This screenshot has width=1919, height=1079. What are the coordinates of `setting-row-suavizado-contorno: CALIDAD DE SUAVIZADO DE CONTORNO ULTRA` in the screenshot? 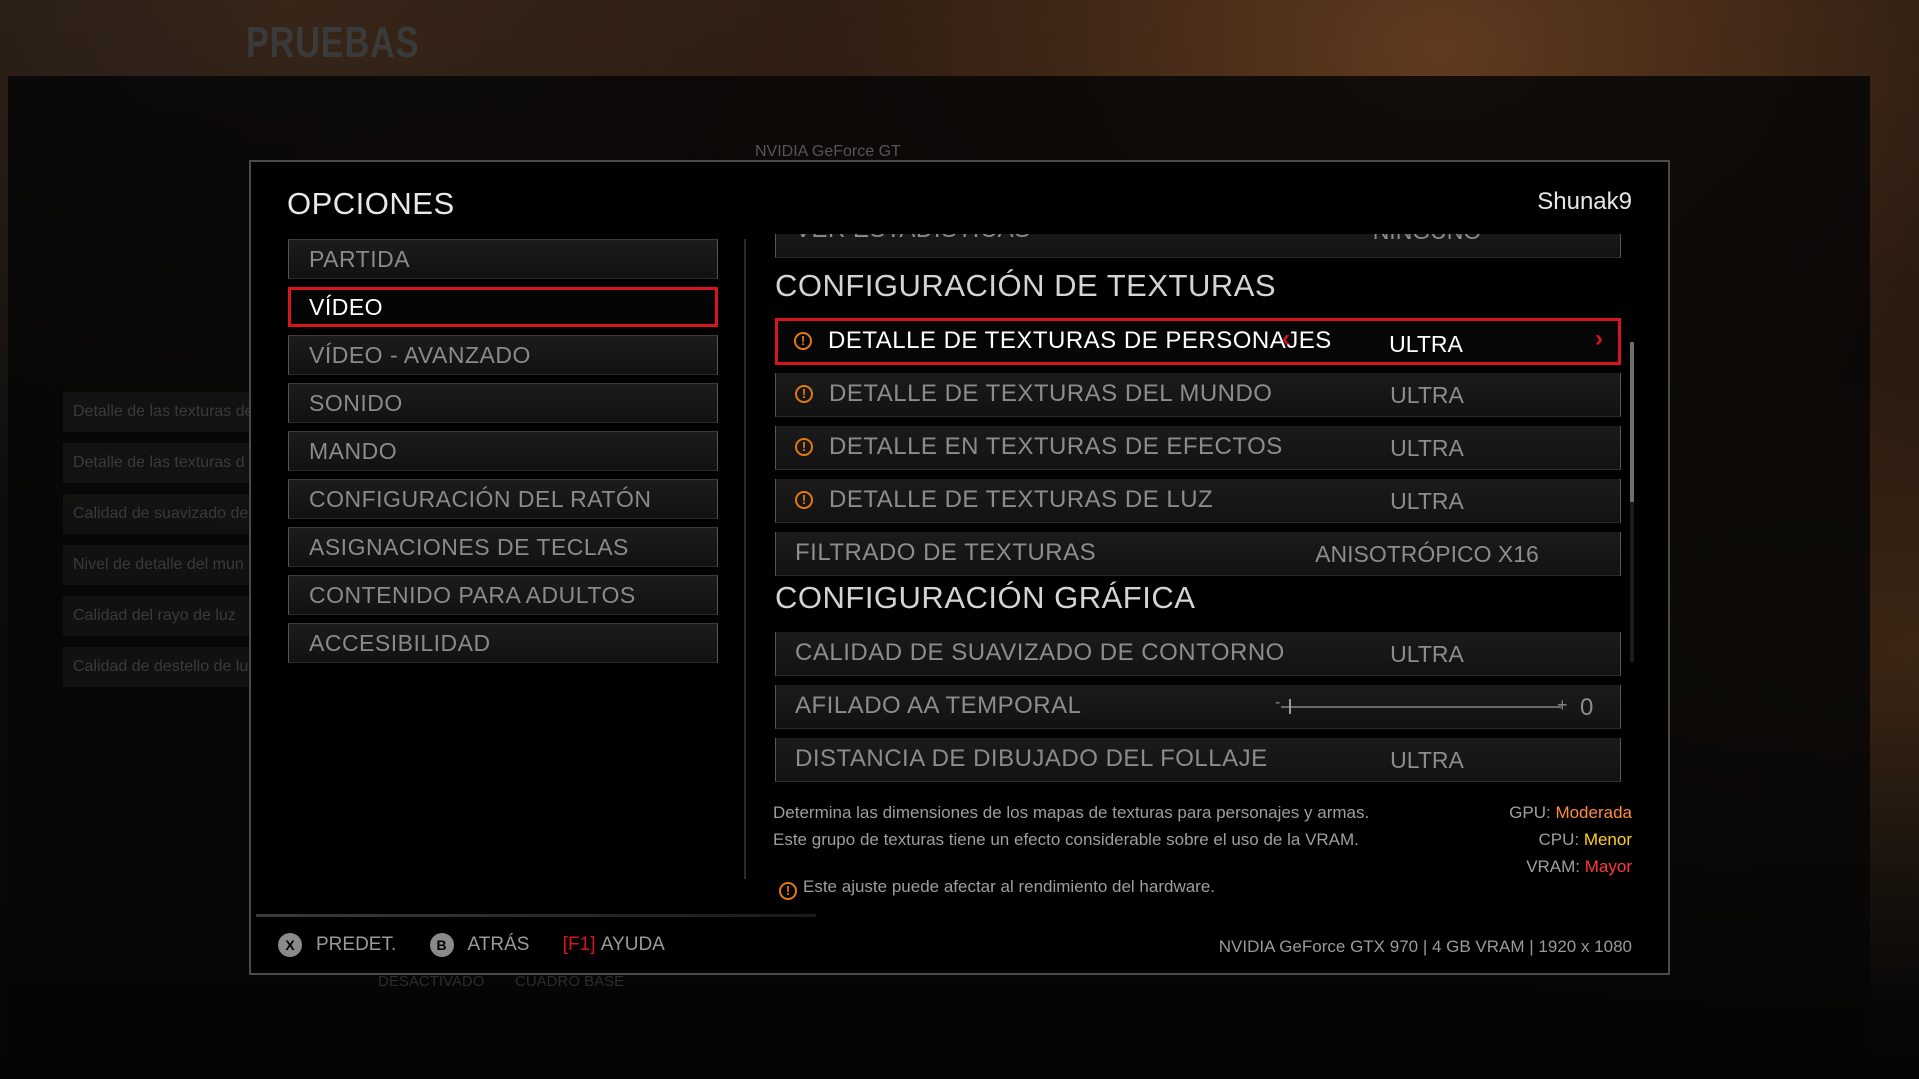 It's located at (1198, 654).